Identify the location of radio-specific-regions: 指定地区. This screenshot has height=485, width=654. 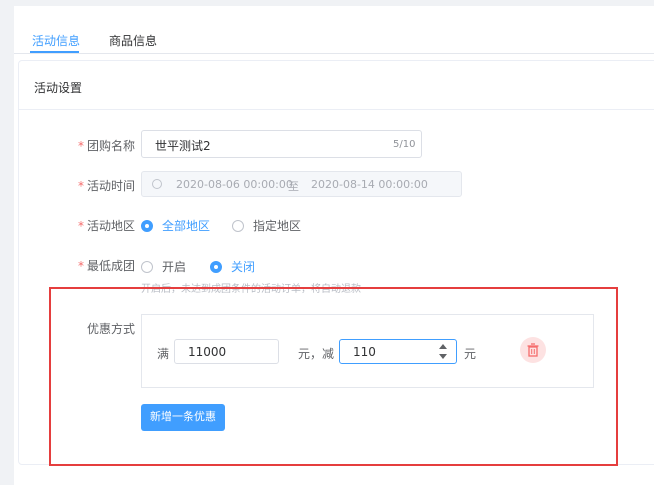
(266, 225).